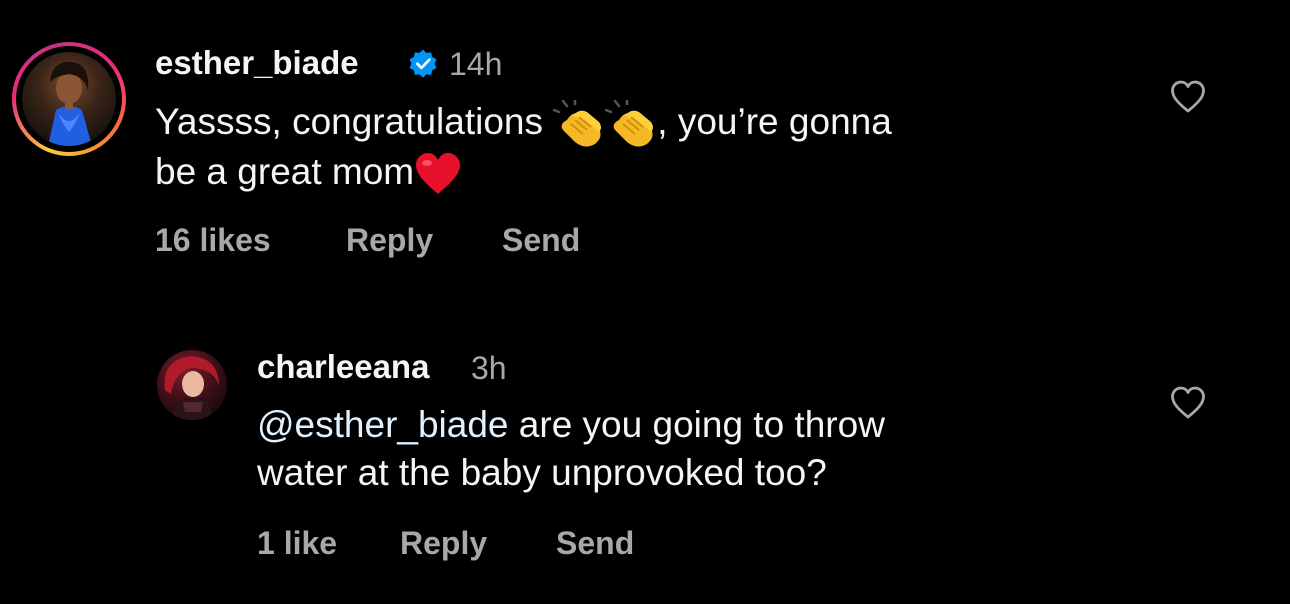 The width and height of the screenshot is (1290, 604). What do you see at coordinates (257, 63) in the screenshot?
I see `comment-username: esther_biade` at bounding box center [257, 63].